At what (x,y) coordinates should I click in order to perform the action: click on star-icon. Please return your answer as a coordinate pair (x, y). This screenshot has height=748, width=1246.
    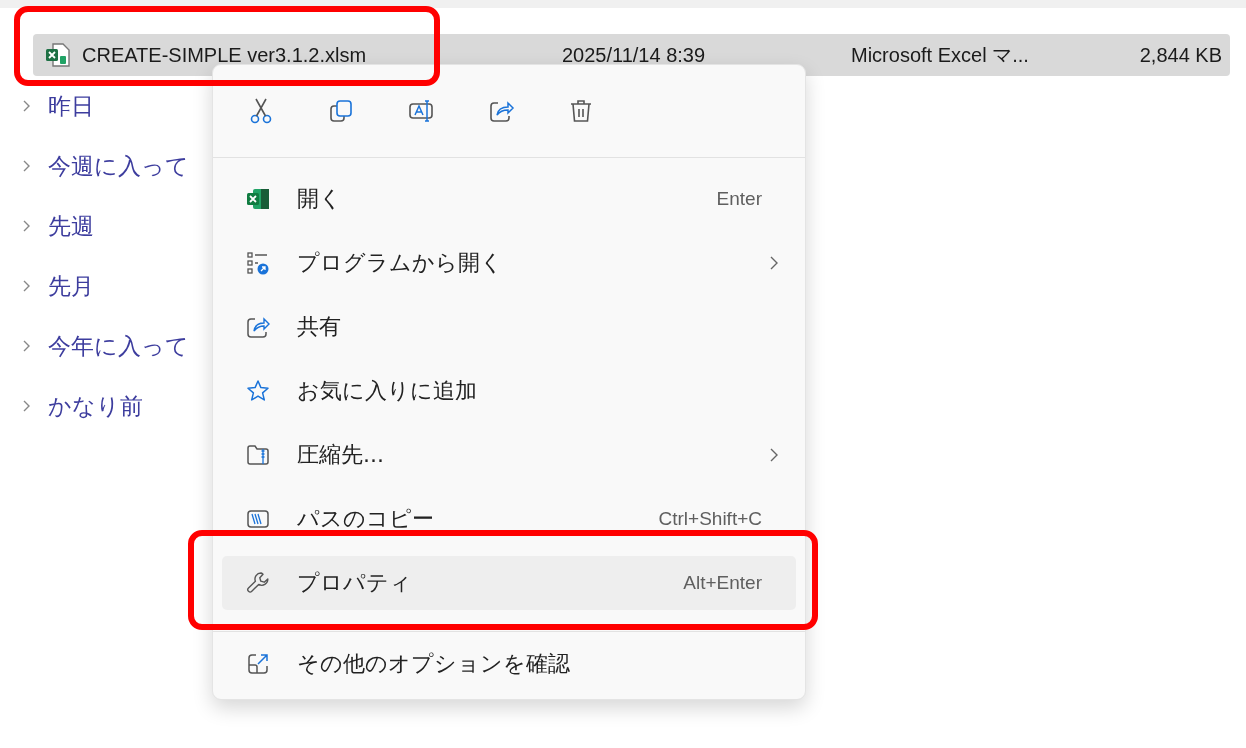
    Looking at the image, I should click on (258, 391).